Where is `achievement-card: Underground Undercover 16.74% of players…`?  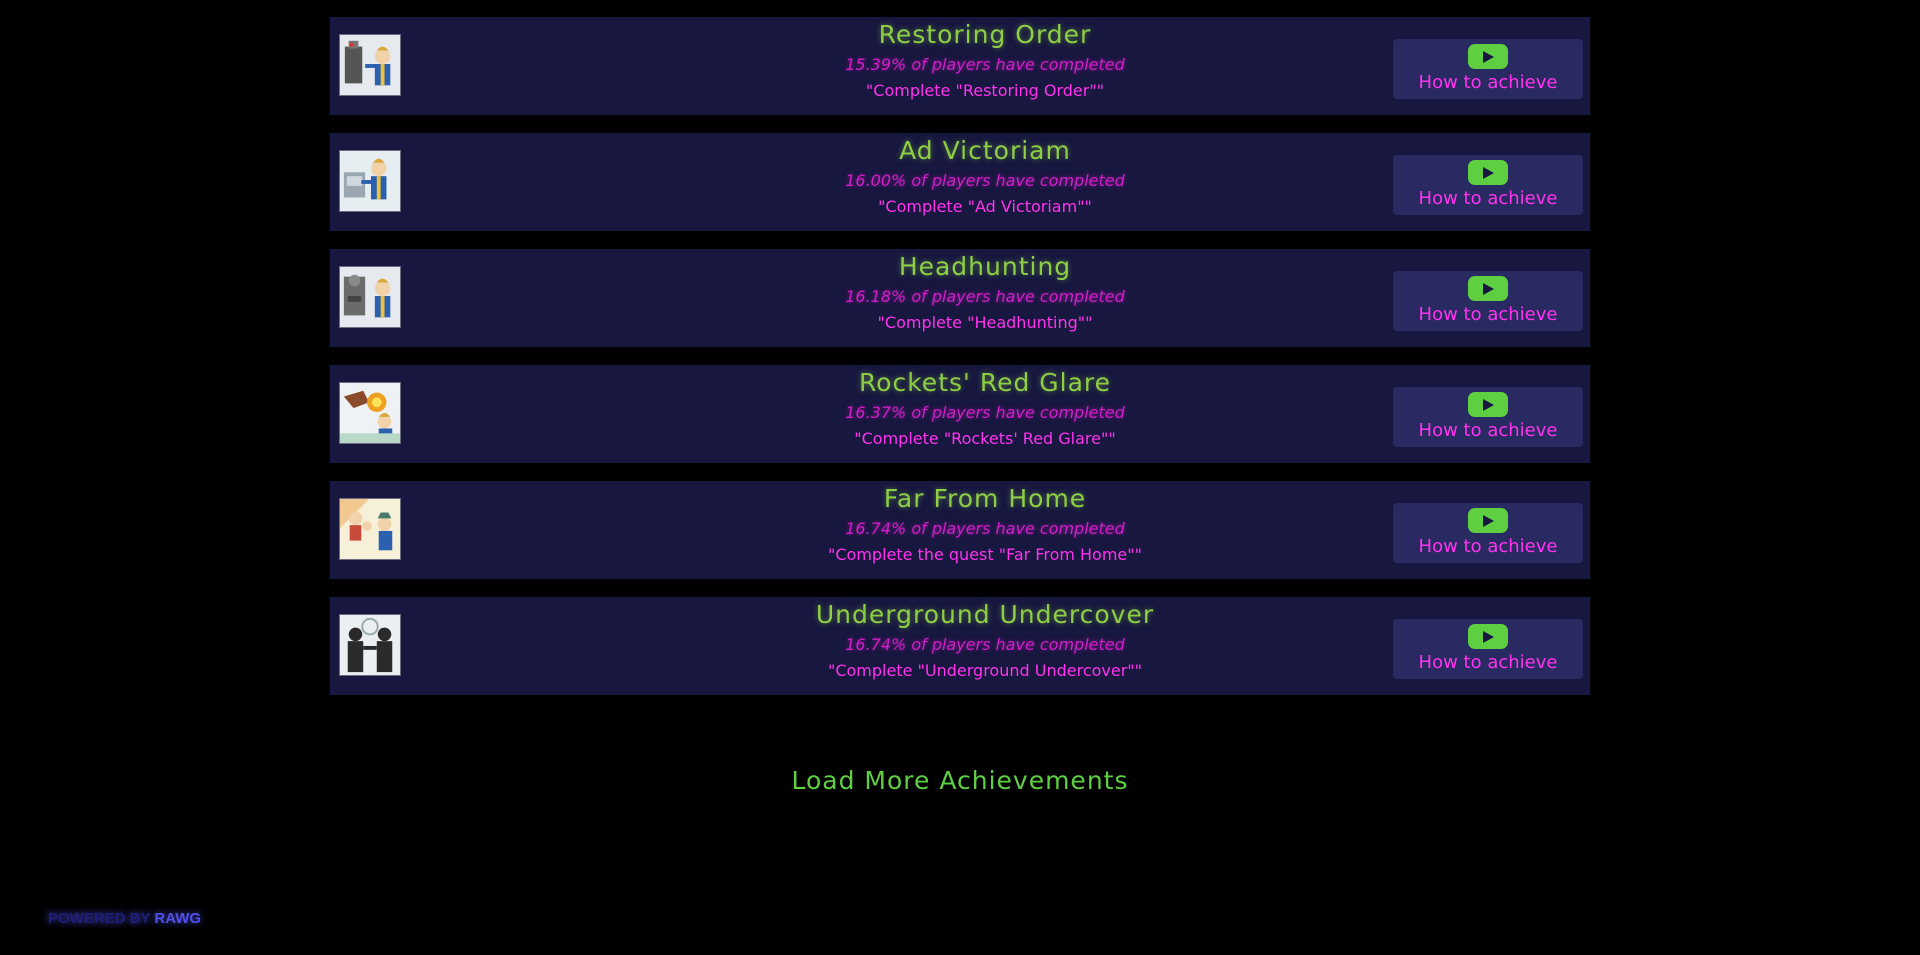 achievement-card: Underground Undercover 16.74% of players… is located at coordinates (960, 646).